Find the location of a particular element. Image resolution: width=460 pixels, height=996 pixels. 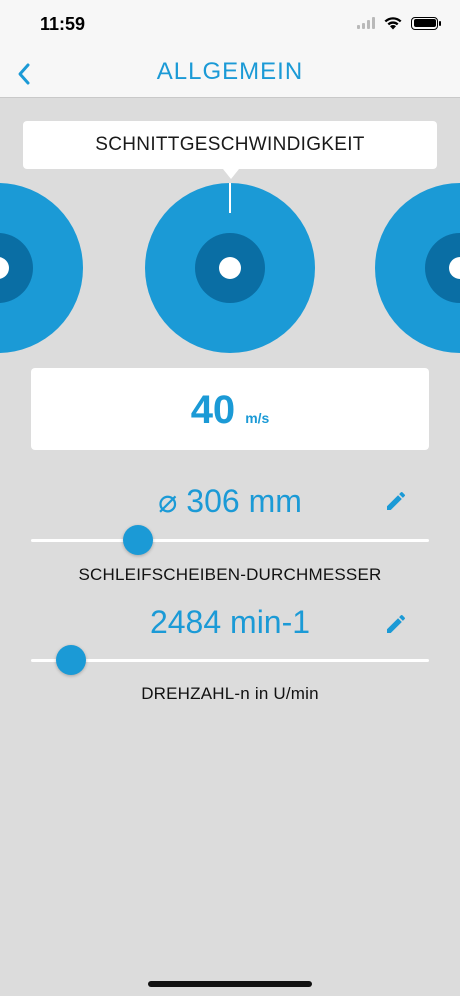

cutting-speed-display: 40 m/s is located at coordinates (230, 409).